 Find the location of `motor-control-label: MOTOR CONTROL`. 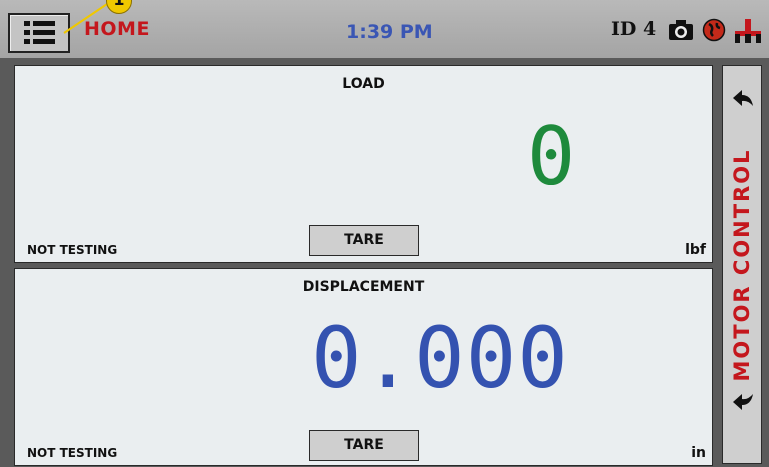

motor-control-label: MOTOR CONTROL is located at coordinates (742, 264).